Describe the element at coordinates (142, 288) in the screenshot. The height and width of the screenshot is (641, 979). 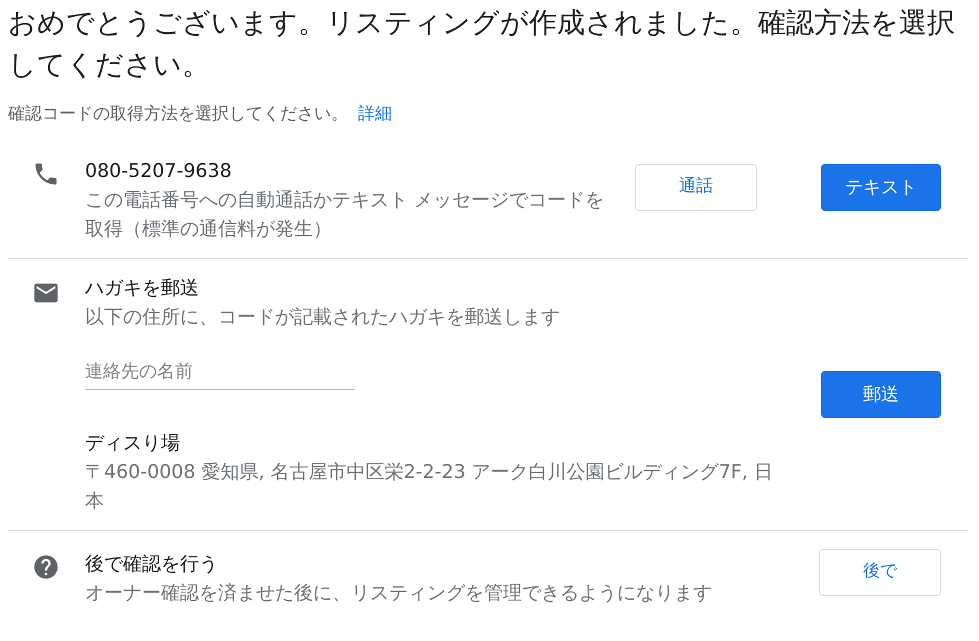
I see `option-title: ハガキを郵送` at that location.